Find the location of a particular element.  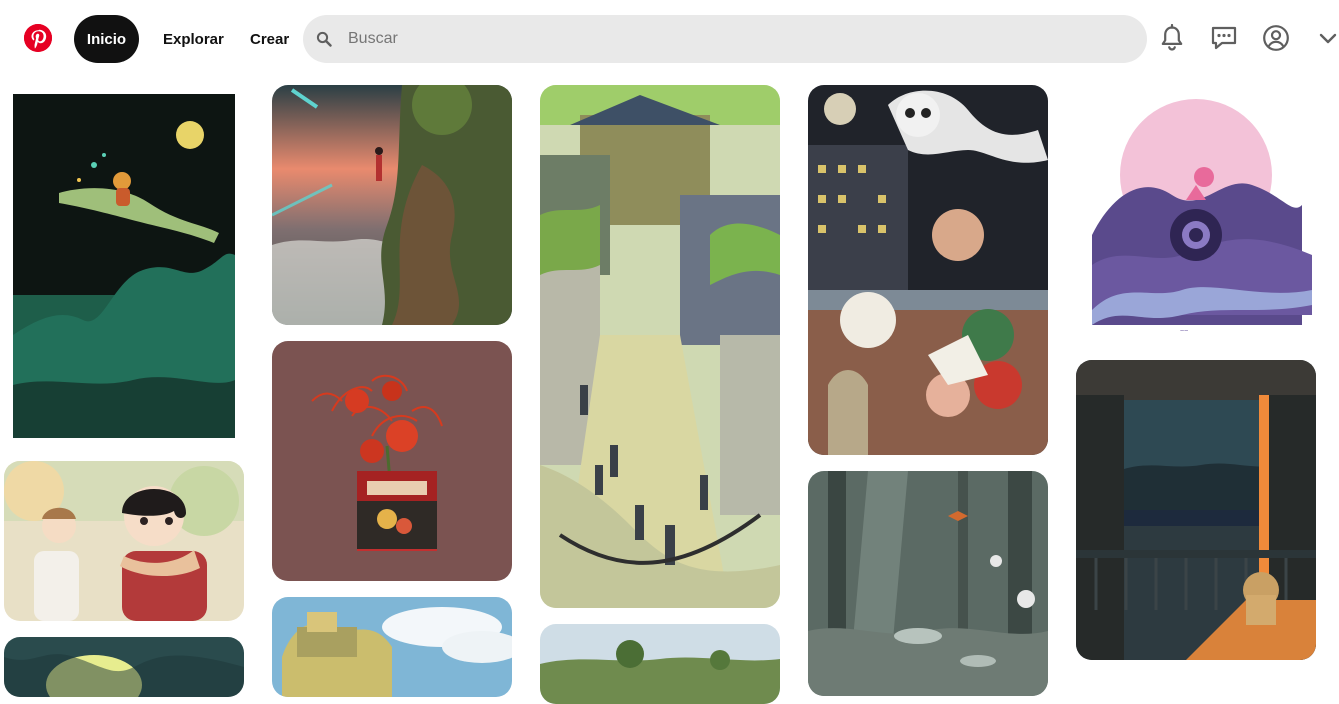

nav-explore-link: Explorar is located at coordinates (193, 39).